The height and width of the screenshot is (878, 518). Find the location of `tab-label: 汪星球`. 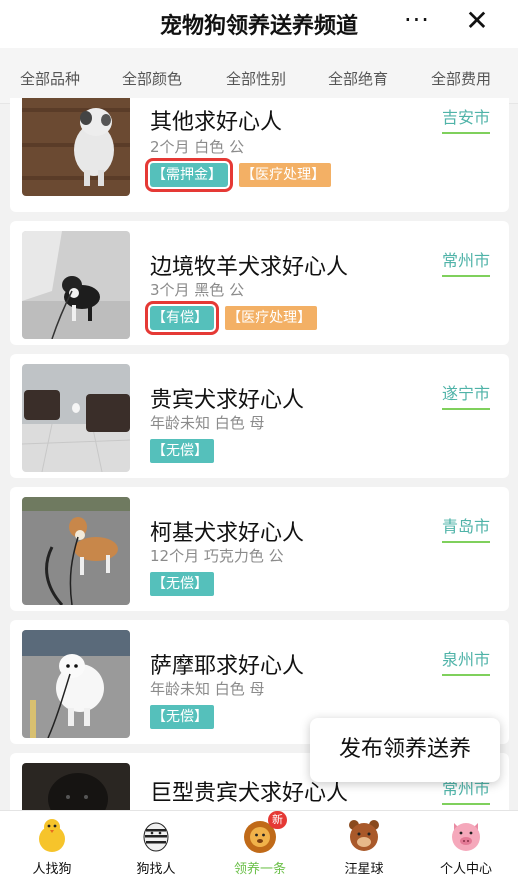

tab-label: 汪星球 is located at coordinates (364, 869).